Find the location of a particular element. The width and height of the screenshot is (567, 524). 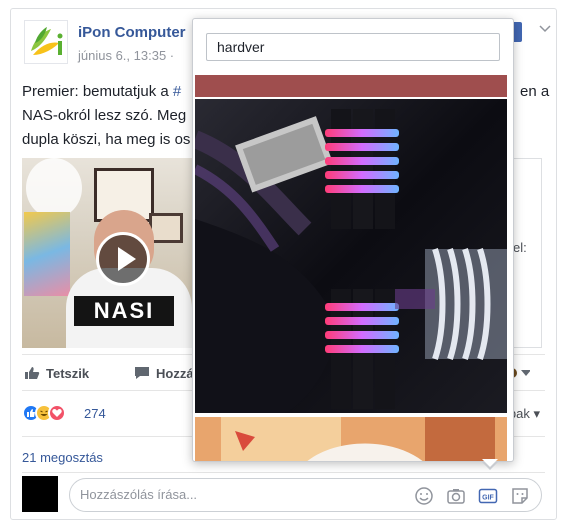

gif-cartoon-image is located at coordinates (351, 439).